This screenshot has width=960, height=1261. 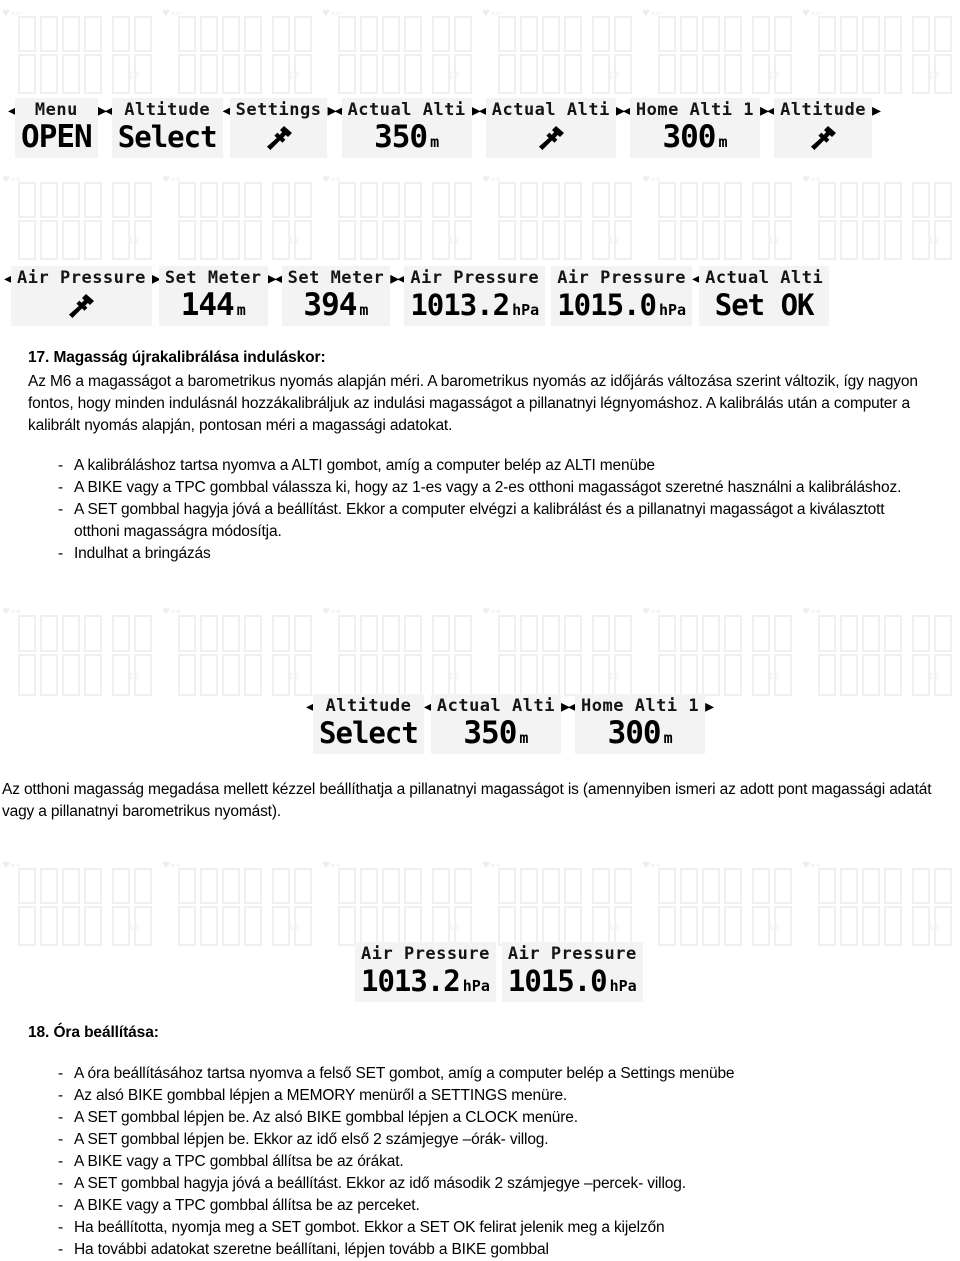 I want to click on lcd-screen-title: Home Alti 1, so click(x=640, y=706).